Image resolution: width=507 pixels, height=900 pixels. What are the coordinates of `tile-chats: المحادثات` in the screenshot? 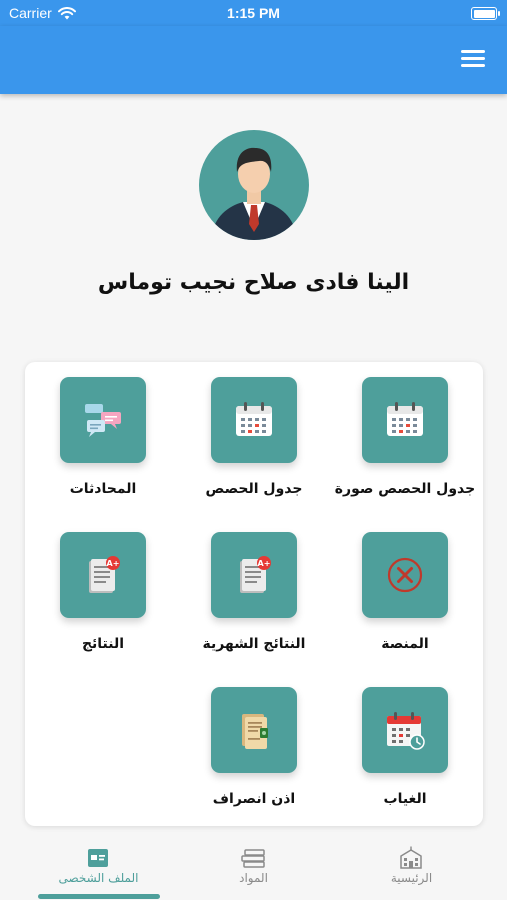 It's located at (103, 442).